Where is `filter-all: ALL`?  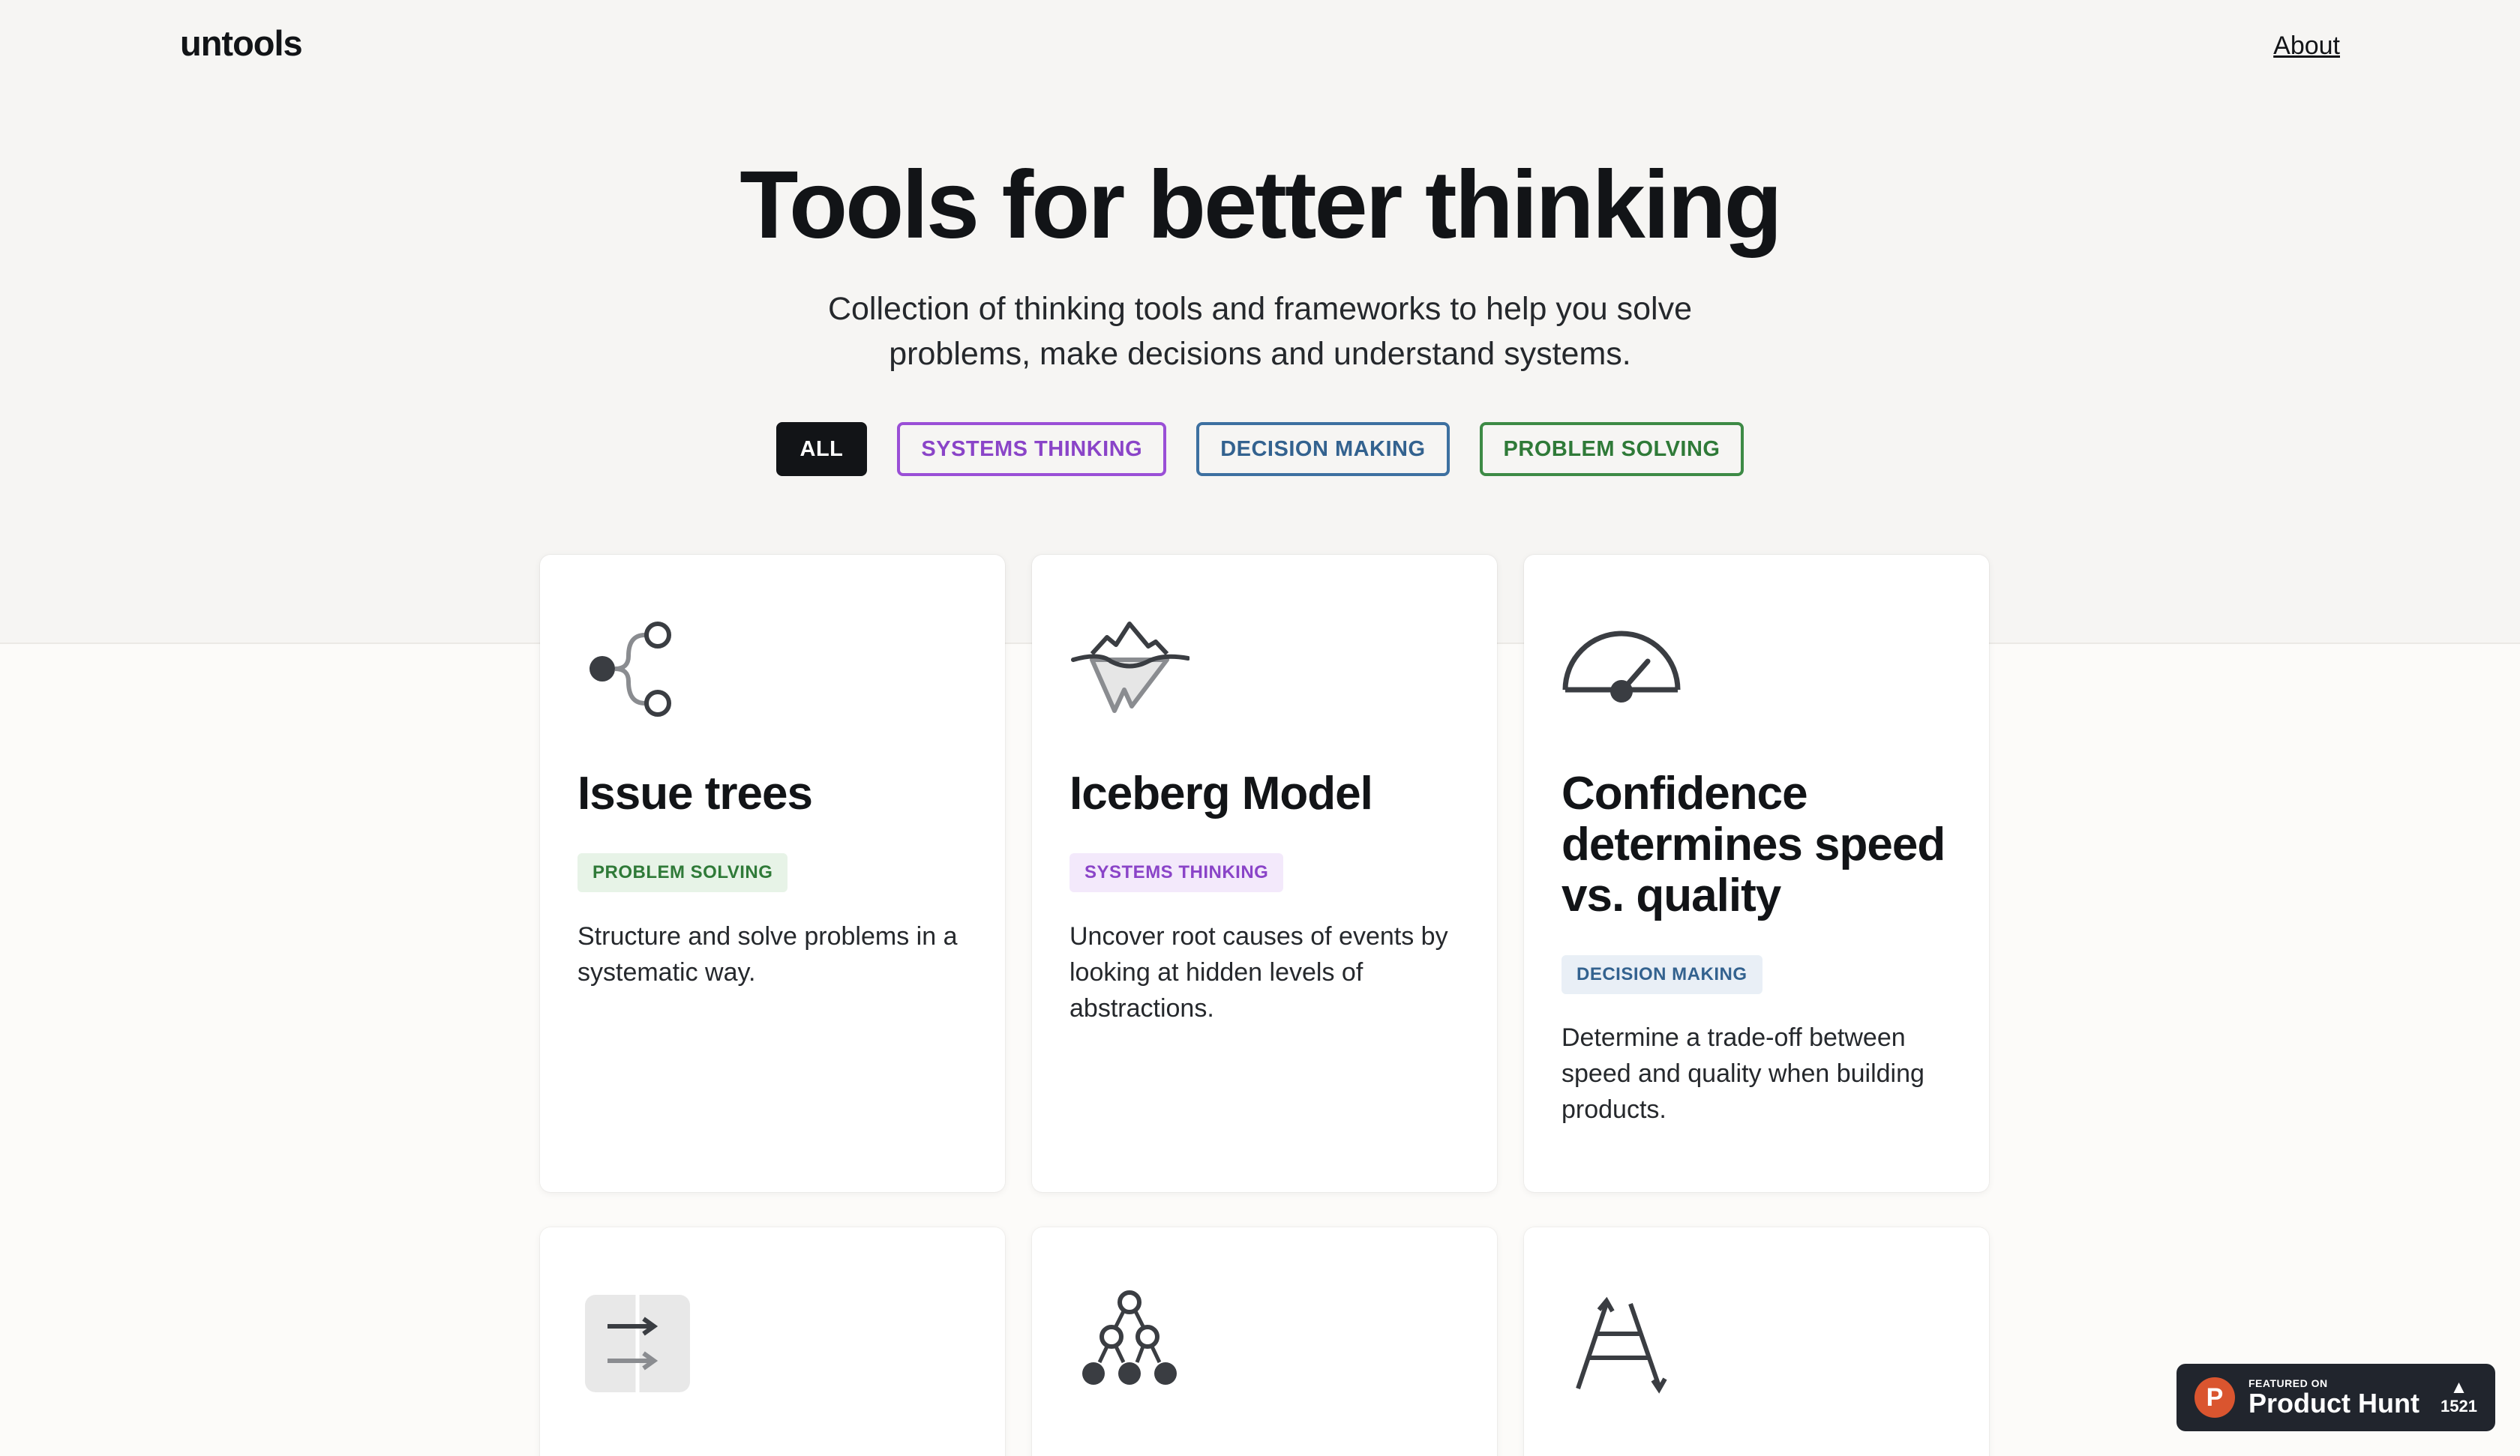
filter-all: ALL is located at coordinates (822, 449).